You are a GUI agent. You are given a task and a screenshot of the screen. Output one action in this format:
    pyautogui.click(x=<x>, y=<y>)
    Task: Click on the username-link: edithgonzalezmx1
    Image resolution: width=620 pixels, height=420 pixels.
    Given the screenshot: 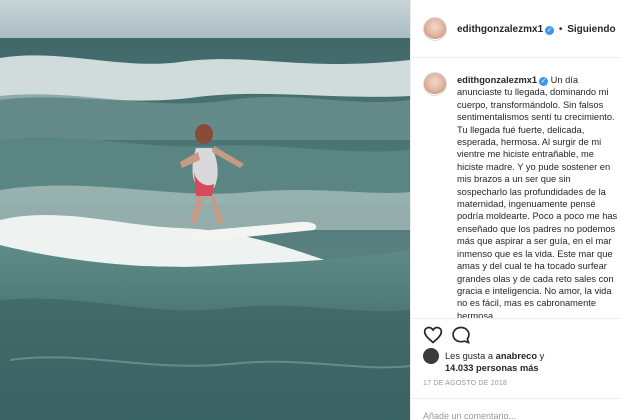 What is the action you would take?
    pyautogui.click(x=500, y=29)
    